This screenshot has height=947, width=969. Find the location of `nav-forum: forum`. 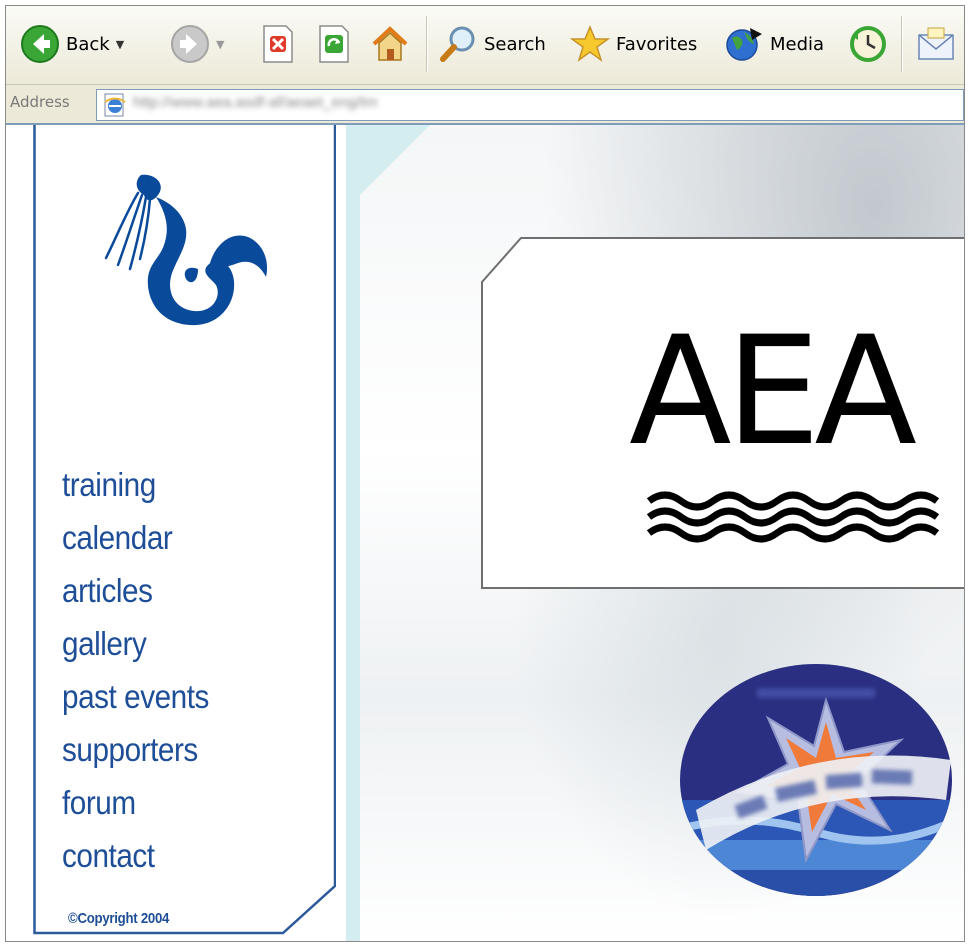

nav-forum: forum is located at coordinates (135, 802).